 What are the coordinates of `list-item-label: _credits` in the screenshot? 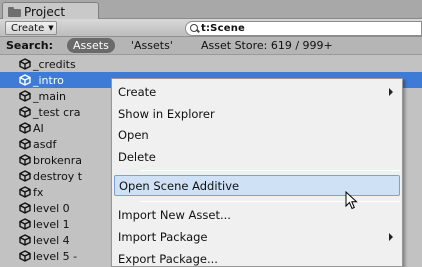 It's located at (54, 64).